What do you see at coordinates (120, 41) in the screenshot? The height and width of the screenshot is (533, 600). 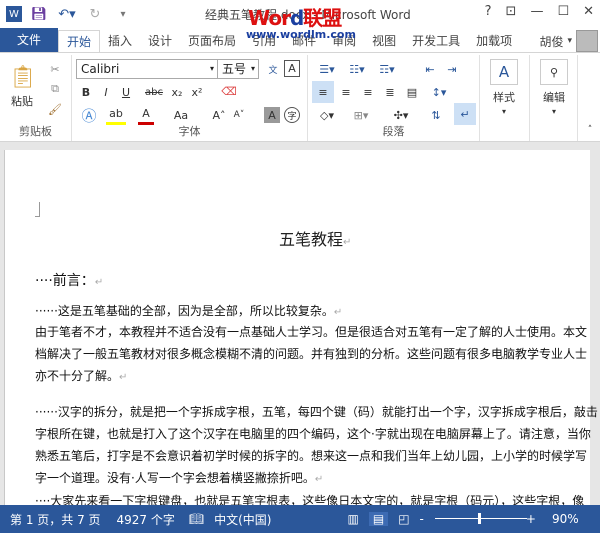 I see `tab-insert: 插入` at bounding box center [120, 41].